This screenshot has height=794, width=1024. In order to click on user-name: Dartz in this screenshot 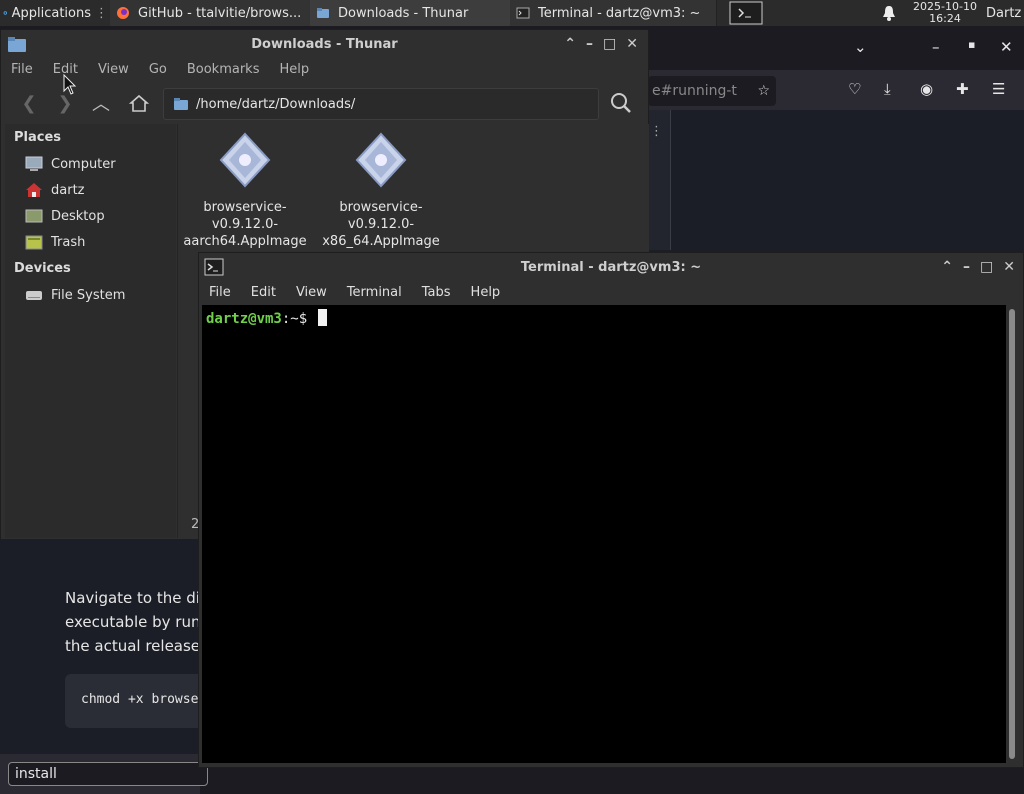, I will do `click(1004, 13)`.